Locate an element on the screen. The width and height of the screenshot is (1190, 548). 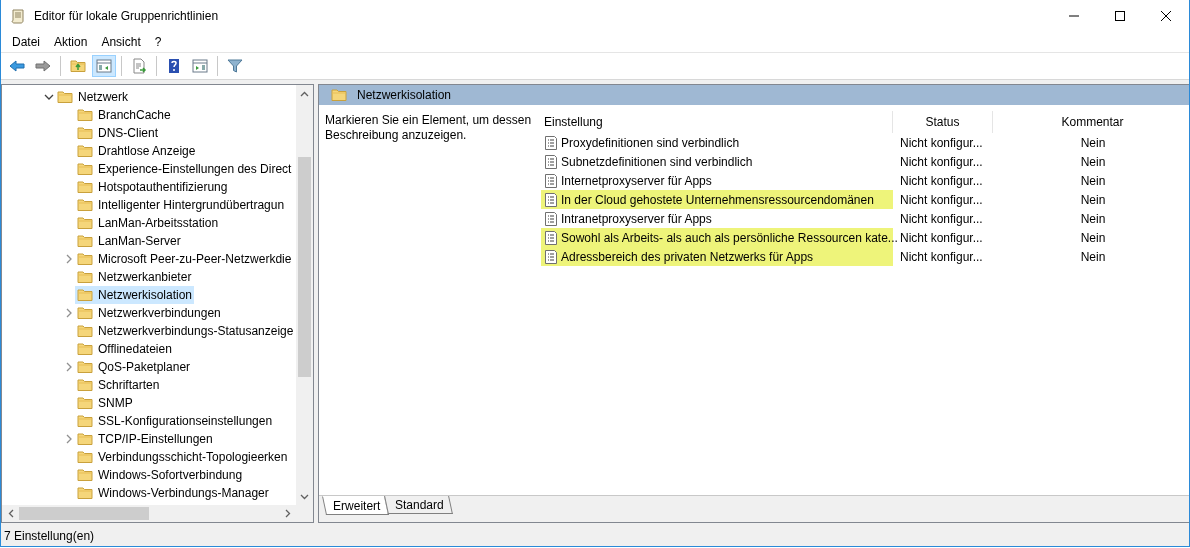
tree-item: Netzwerkverbindungen is located at coordinates (149, 313).